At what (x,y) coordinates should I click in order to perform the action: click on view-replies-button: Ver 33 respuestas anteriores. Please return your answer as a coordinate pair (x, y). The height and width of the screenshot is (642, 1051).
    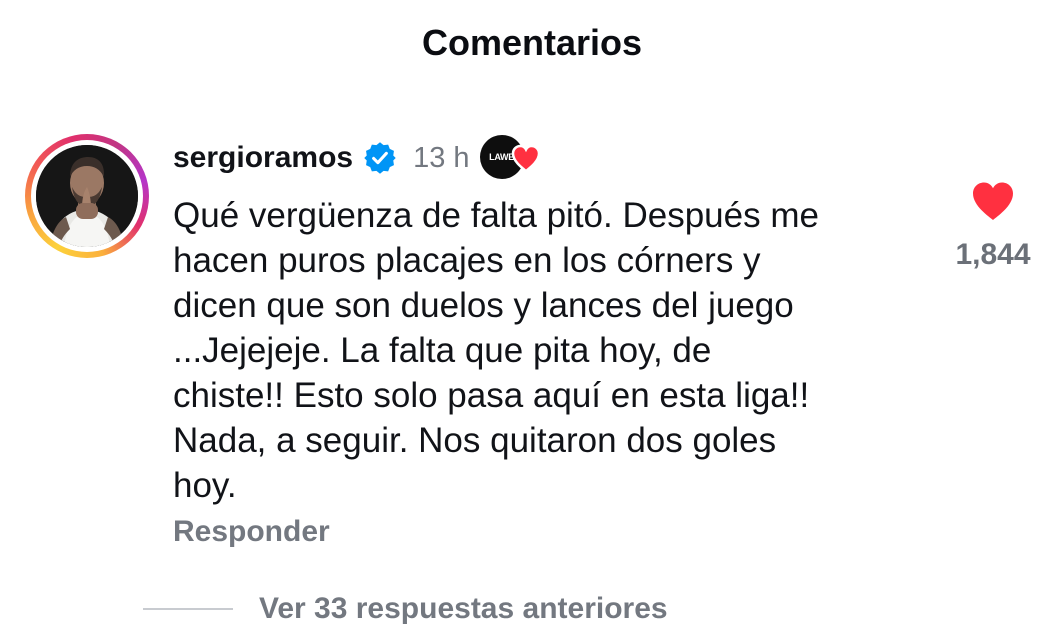
    Looking at the image, I should click on (405, 609).